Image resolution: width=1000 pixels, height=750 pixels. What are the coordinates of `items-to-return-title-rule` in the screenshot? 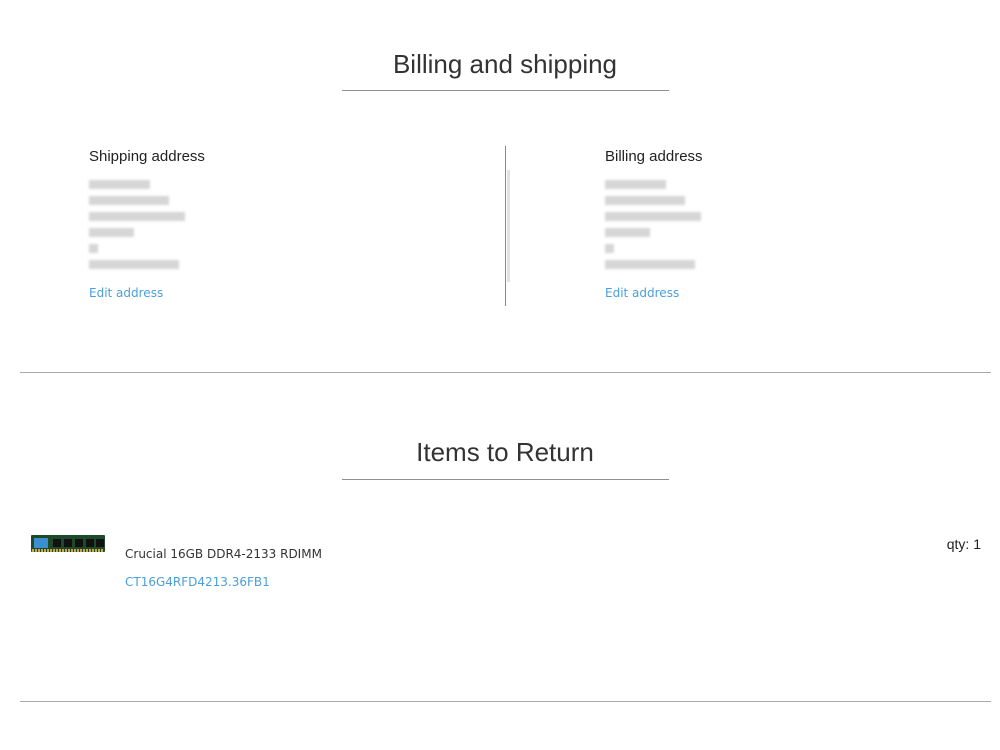 It's located at (505, 479).